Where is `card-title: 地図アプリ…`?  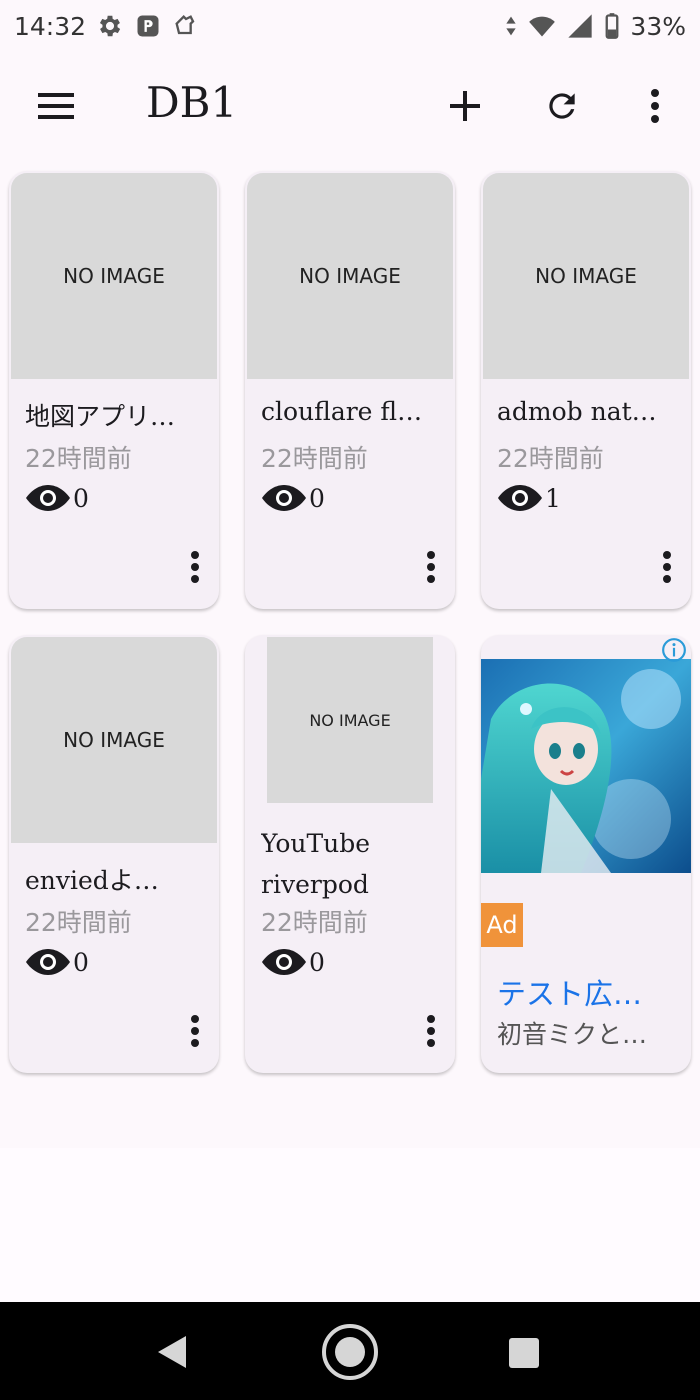 card-title: 地図アプリ… is located at coordinates (100, 416).